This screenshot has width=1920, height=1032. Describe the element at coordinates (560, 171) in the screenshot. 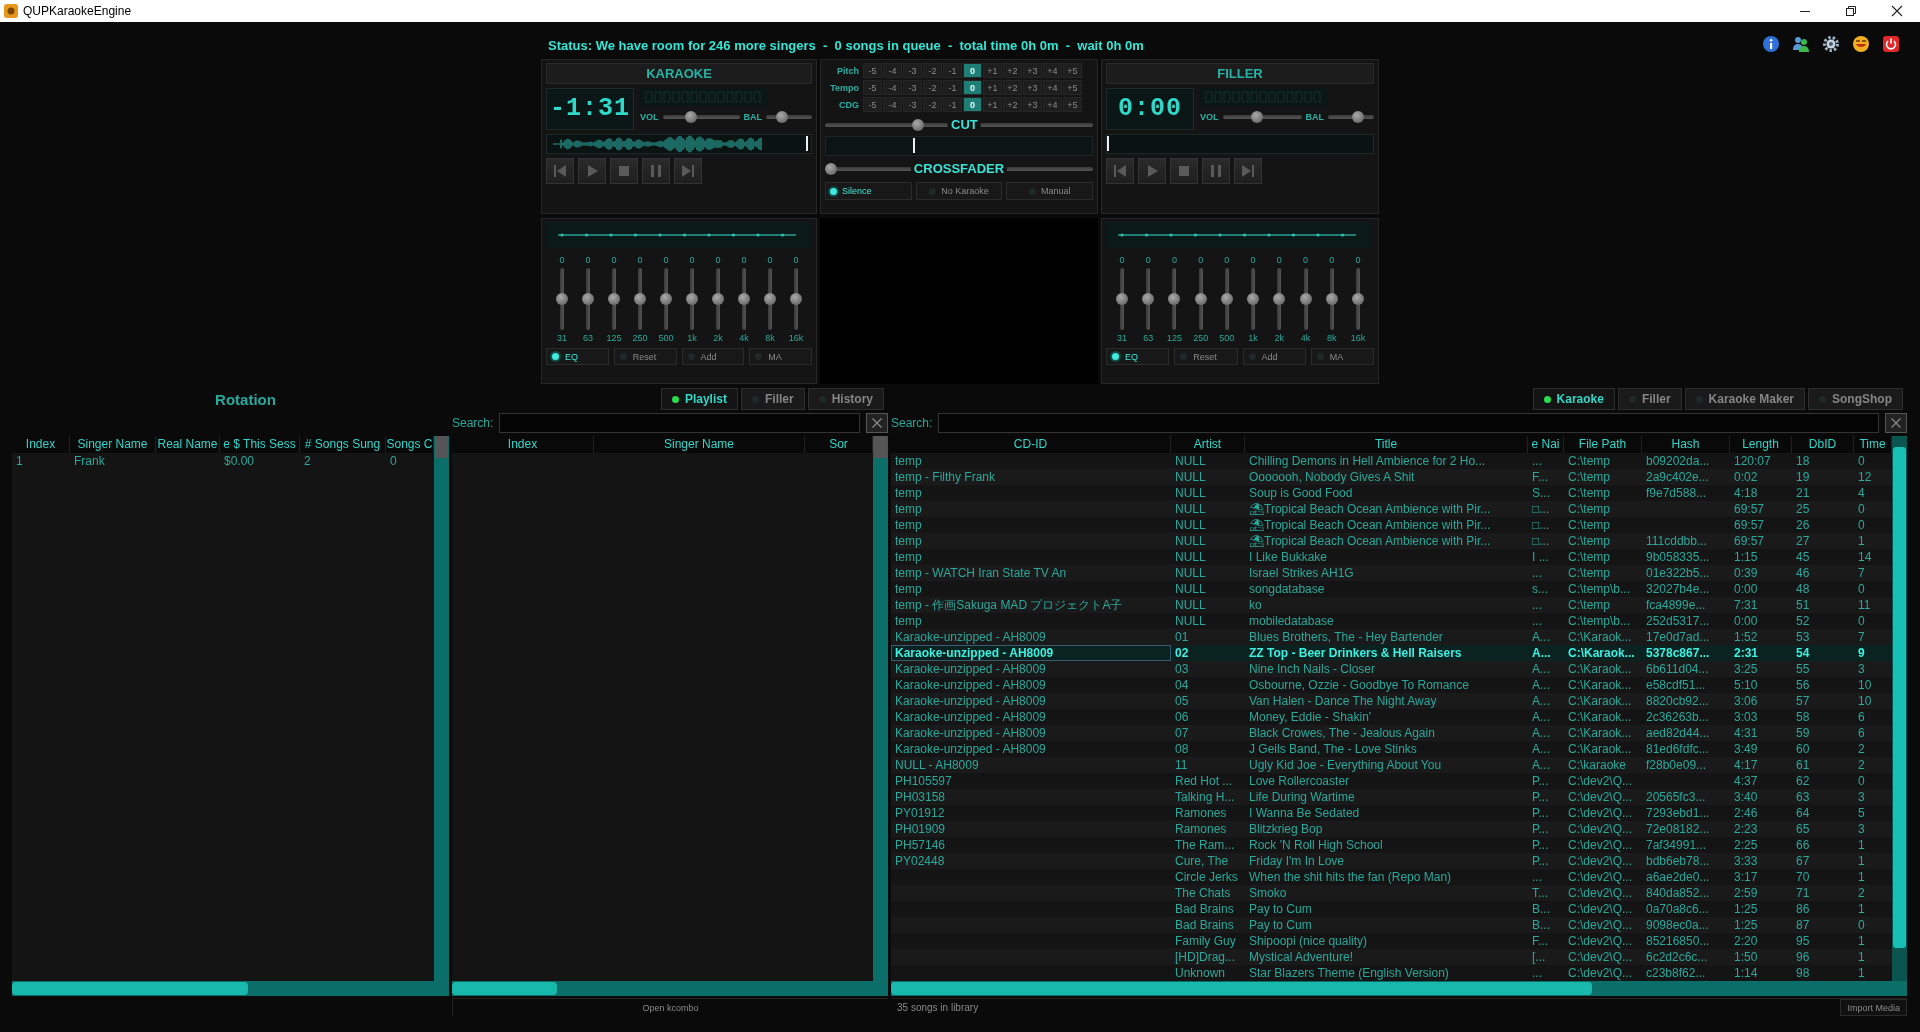

I see `previous-button` at that location.